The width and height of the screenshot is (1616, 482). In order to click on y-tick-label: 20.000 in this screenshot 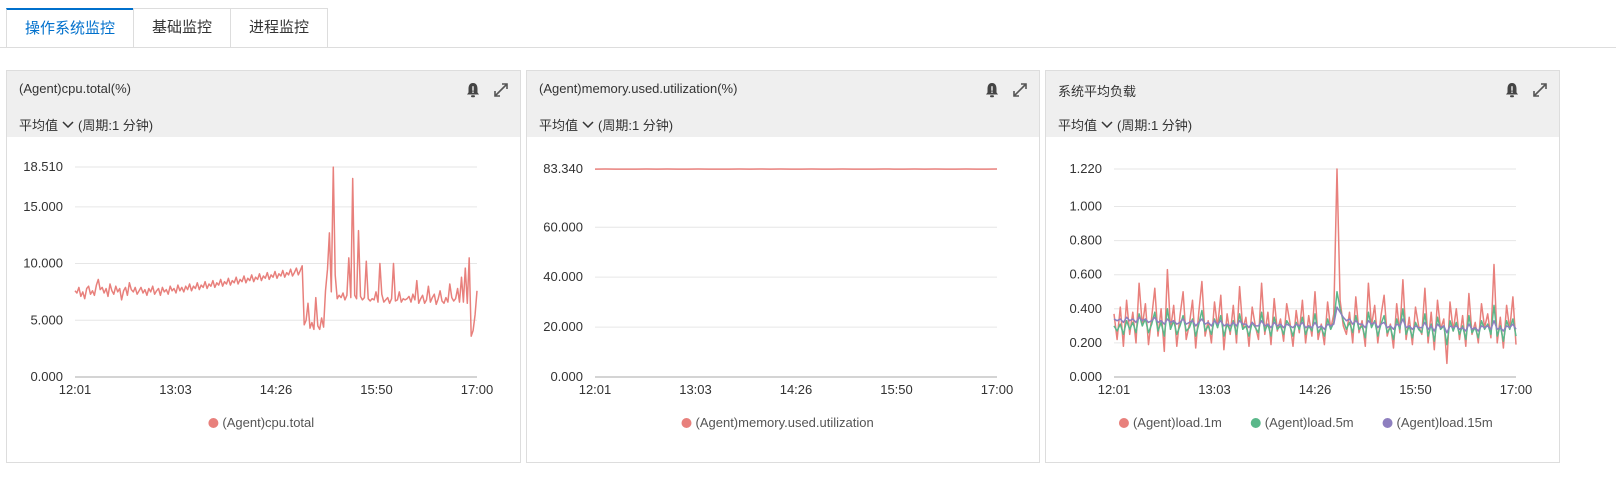, I will do `click(563, 326)`.